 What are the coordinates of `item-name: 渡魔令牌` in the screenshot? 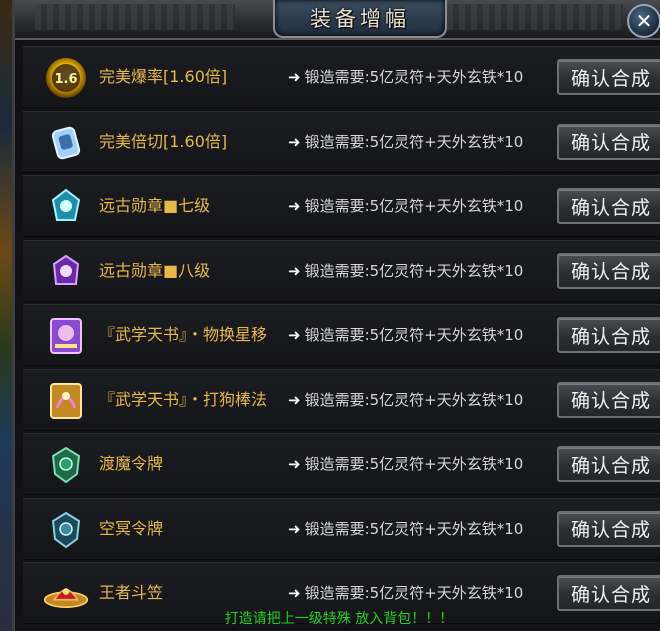 It's located at (131, 463).